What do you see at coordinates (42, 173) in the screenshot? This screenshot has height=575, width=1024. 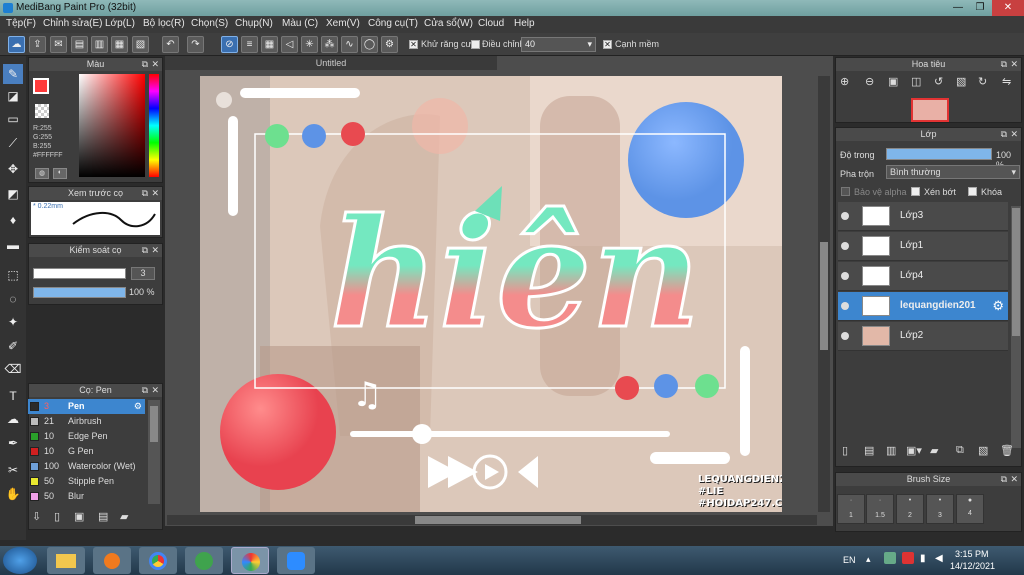 I see `color-mode-button: ◍` at bounding box center [42, 173].